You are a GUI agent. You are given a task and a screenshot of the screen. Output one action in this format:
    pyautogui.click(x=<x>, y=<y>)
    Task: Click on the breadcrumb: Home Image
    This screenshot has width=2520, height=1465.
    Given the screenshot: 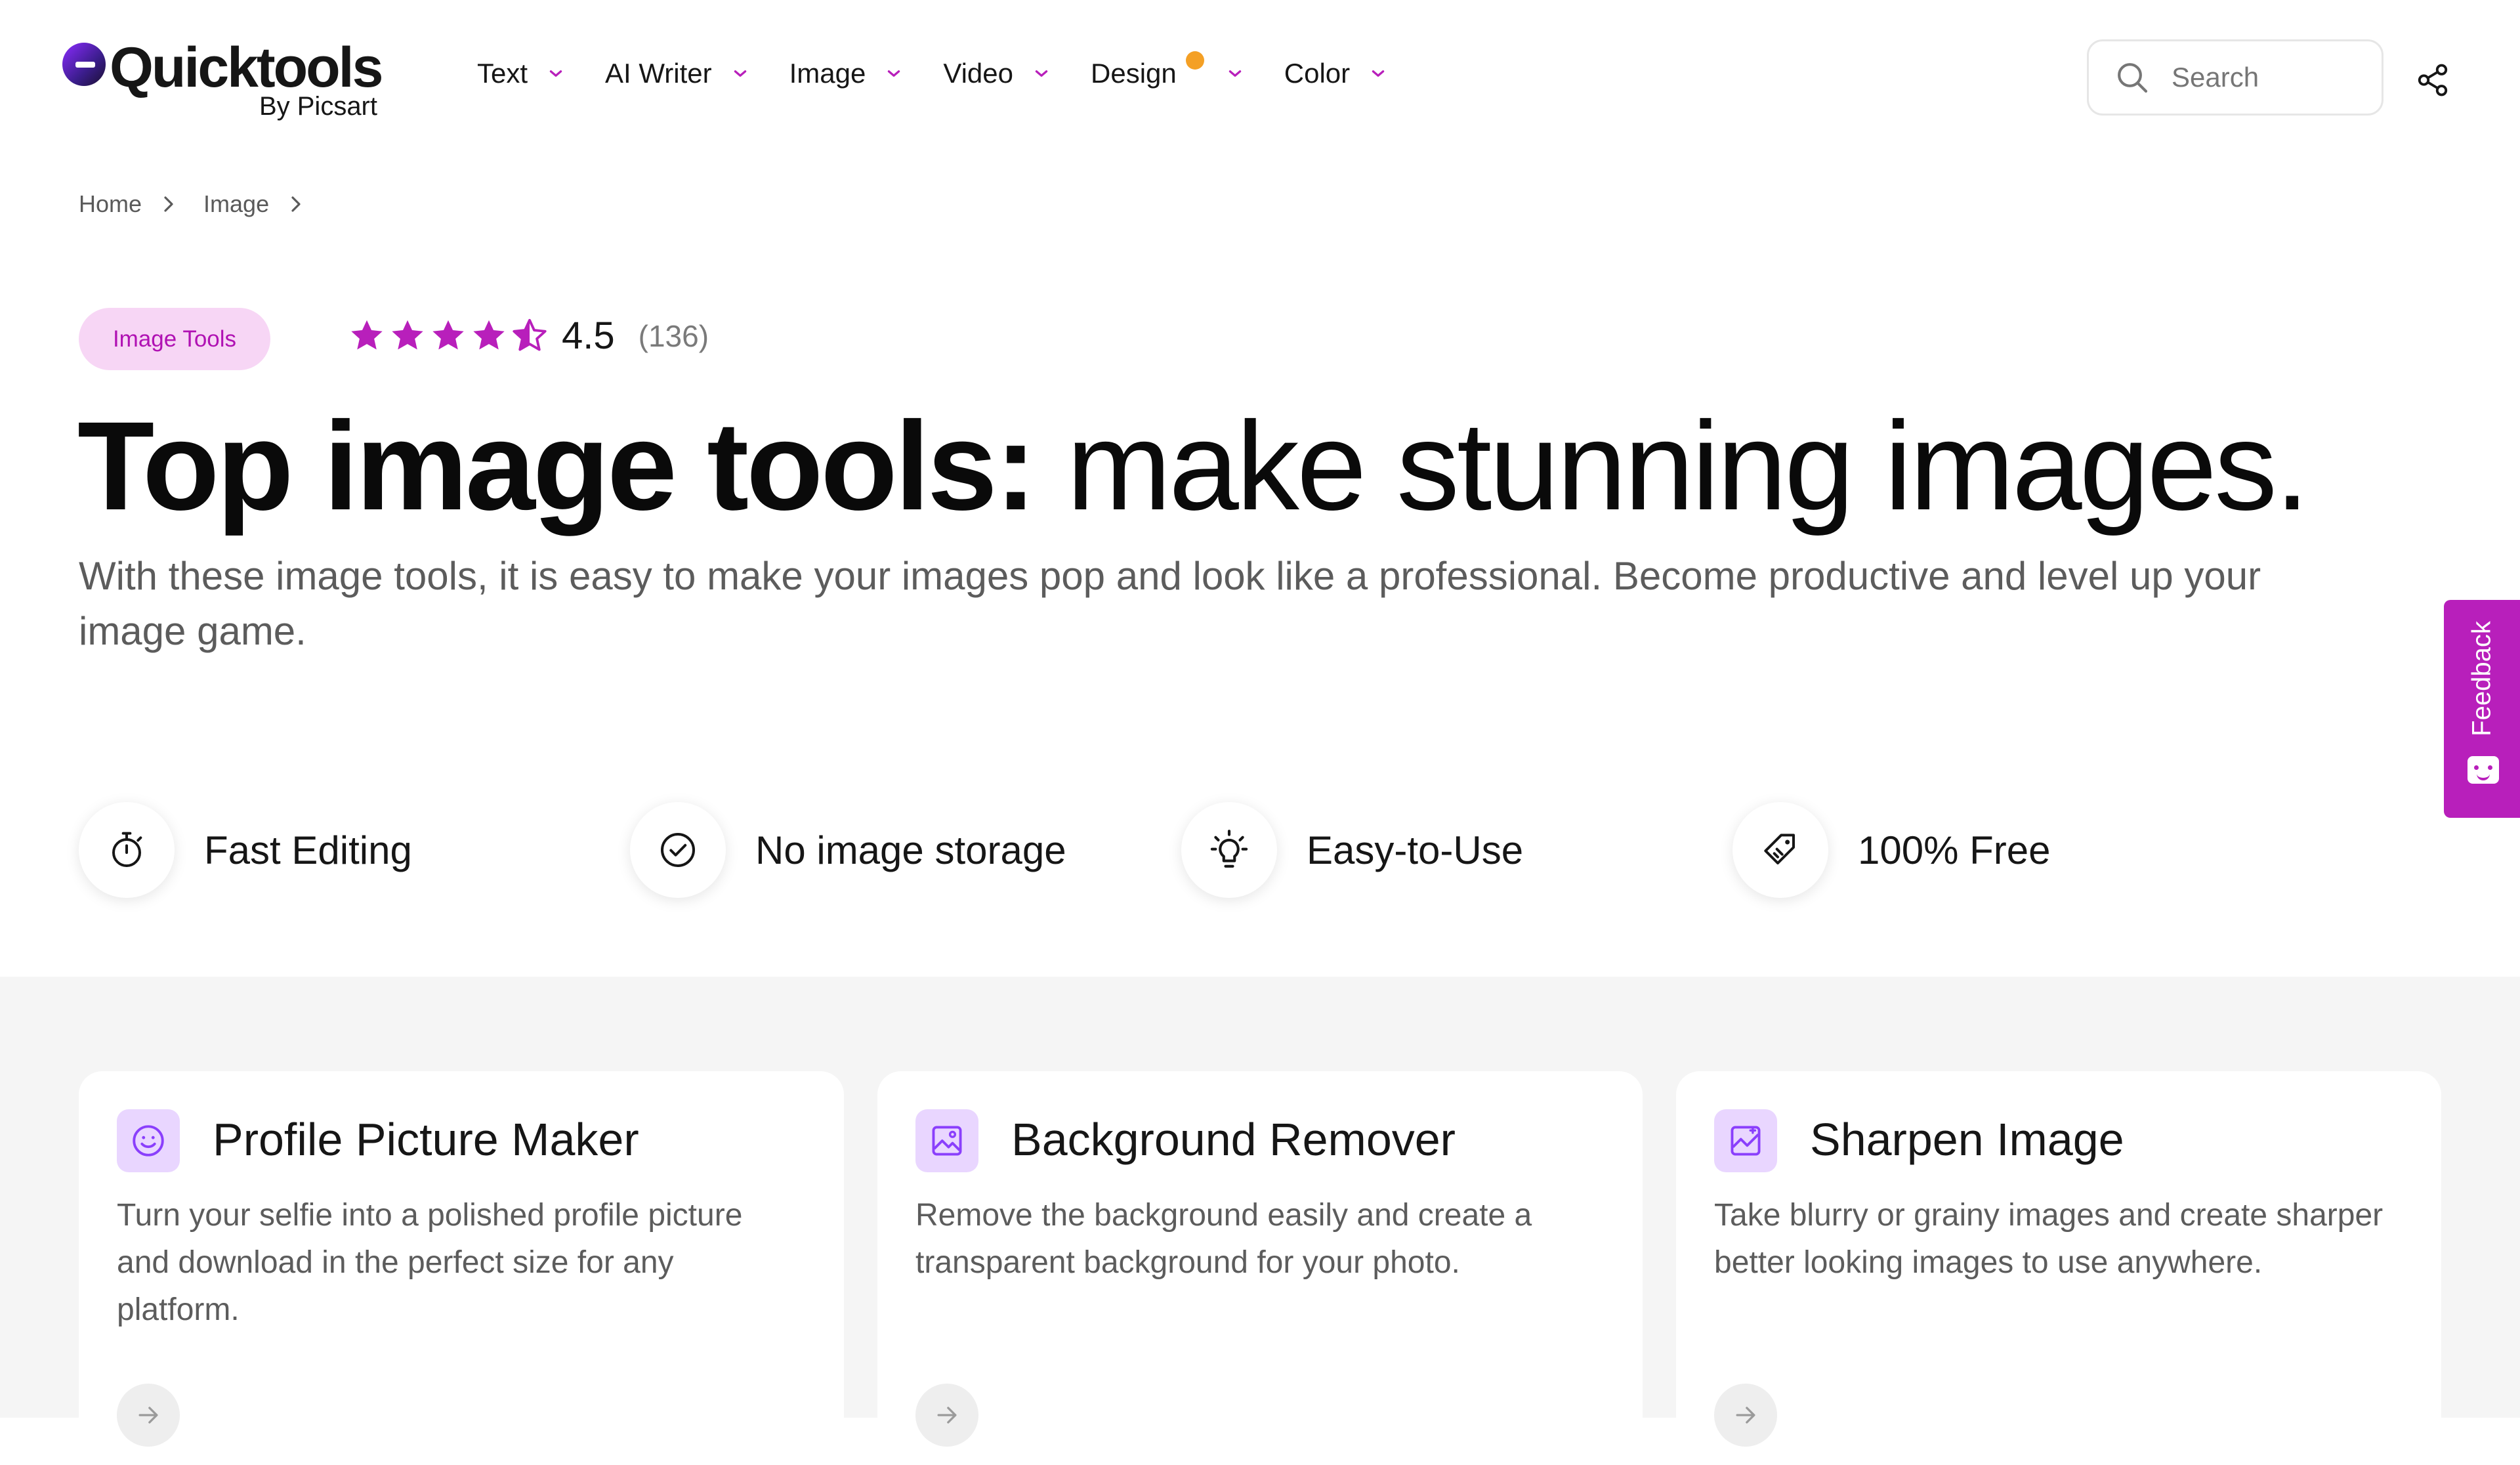 What is the action you would take?
    pyautogui.click(x=205, y=204)
    